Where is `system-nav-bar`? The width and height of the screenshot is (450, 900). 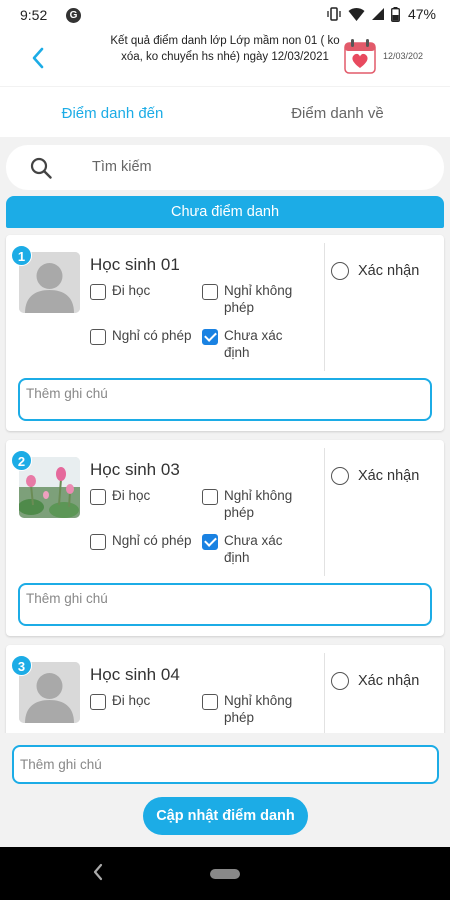 system-nav-bar is located at coordinates (225, 873).